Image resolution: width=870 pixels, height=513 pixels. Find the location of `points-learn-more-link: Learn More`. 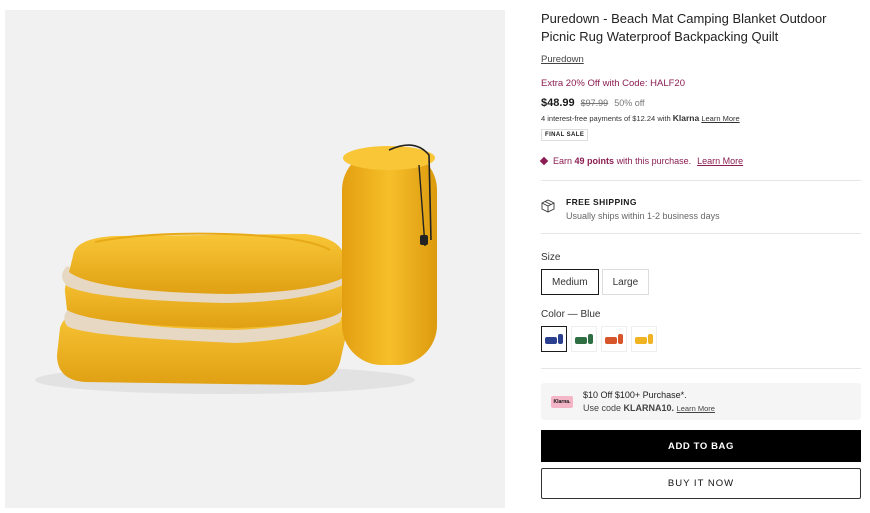

points-learn-more-link: Learn More is located at coordinates (720, 161).